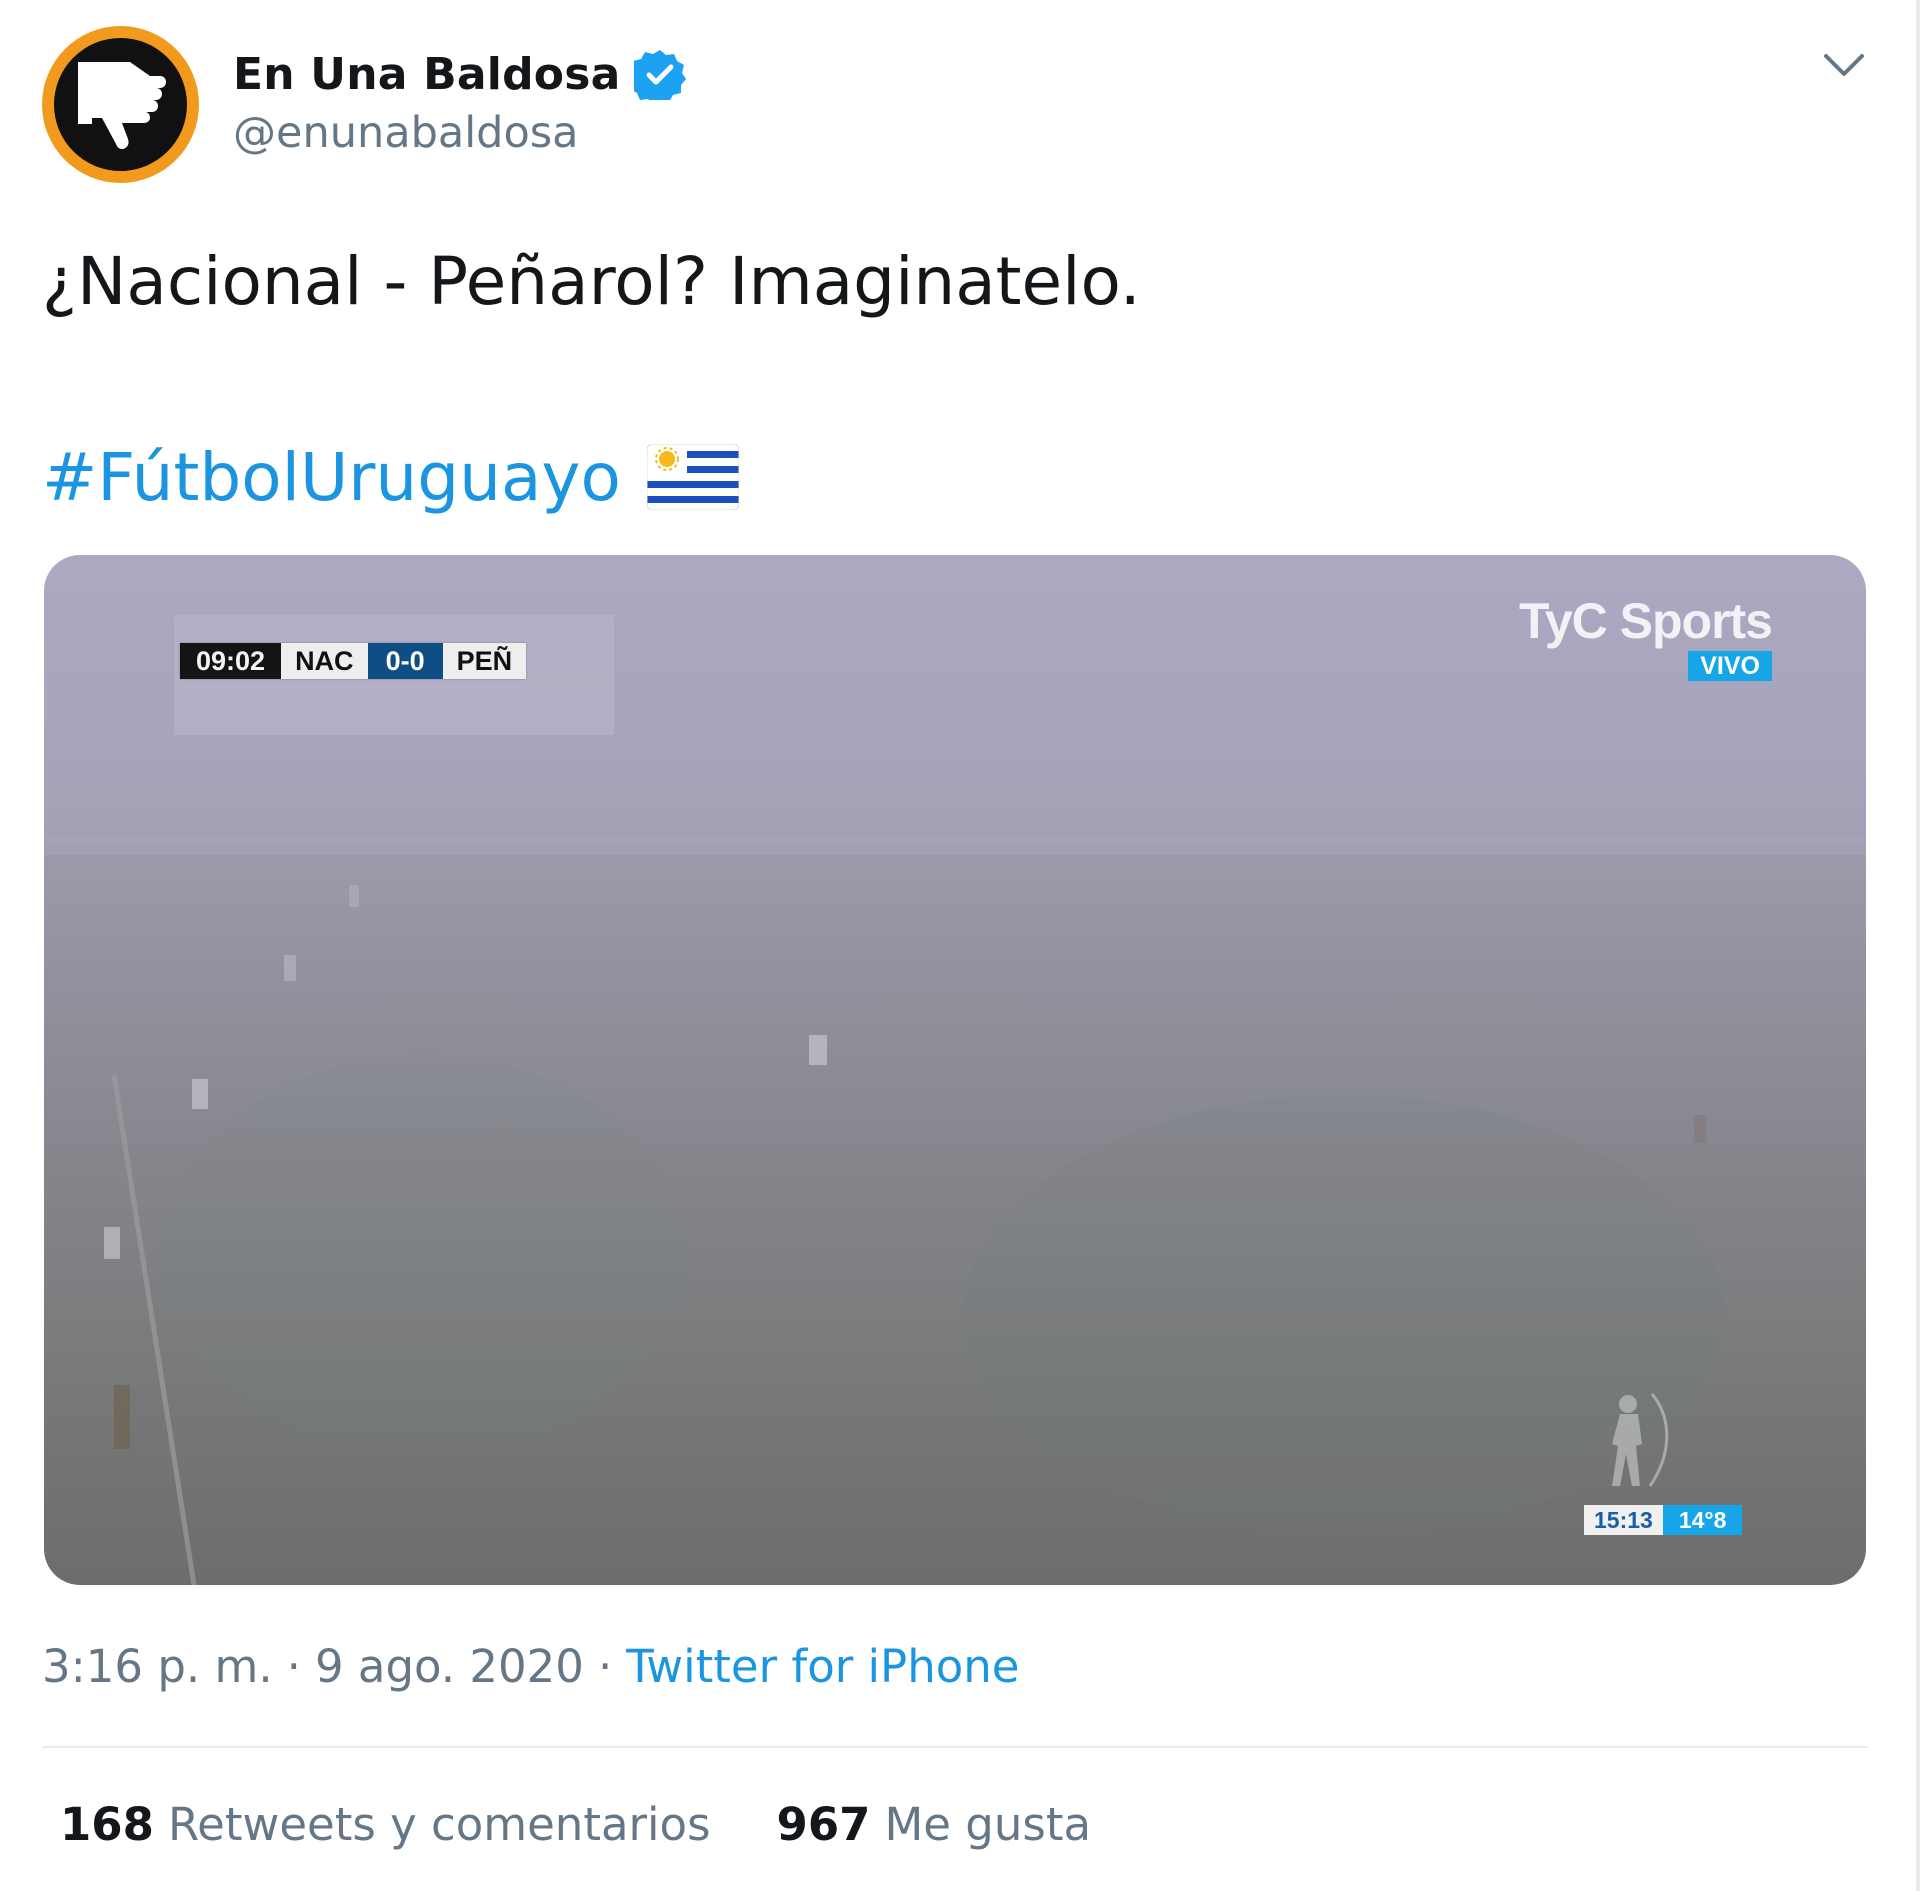 This screenshot has height=1891, width=1920. What do you see at coordinates (406, 133) in the screenshot?
I see `user-handle: @enunabaldosa` at bounding box center [406, 133].